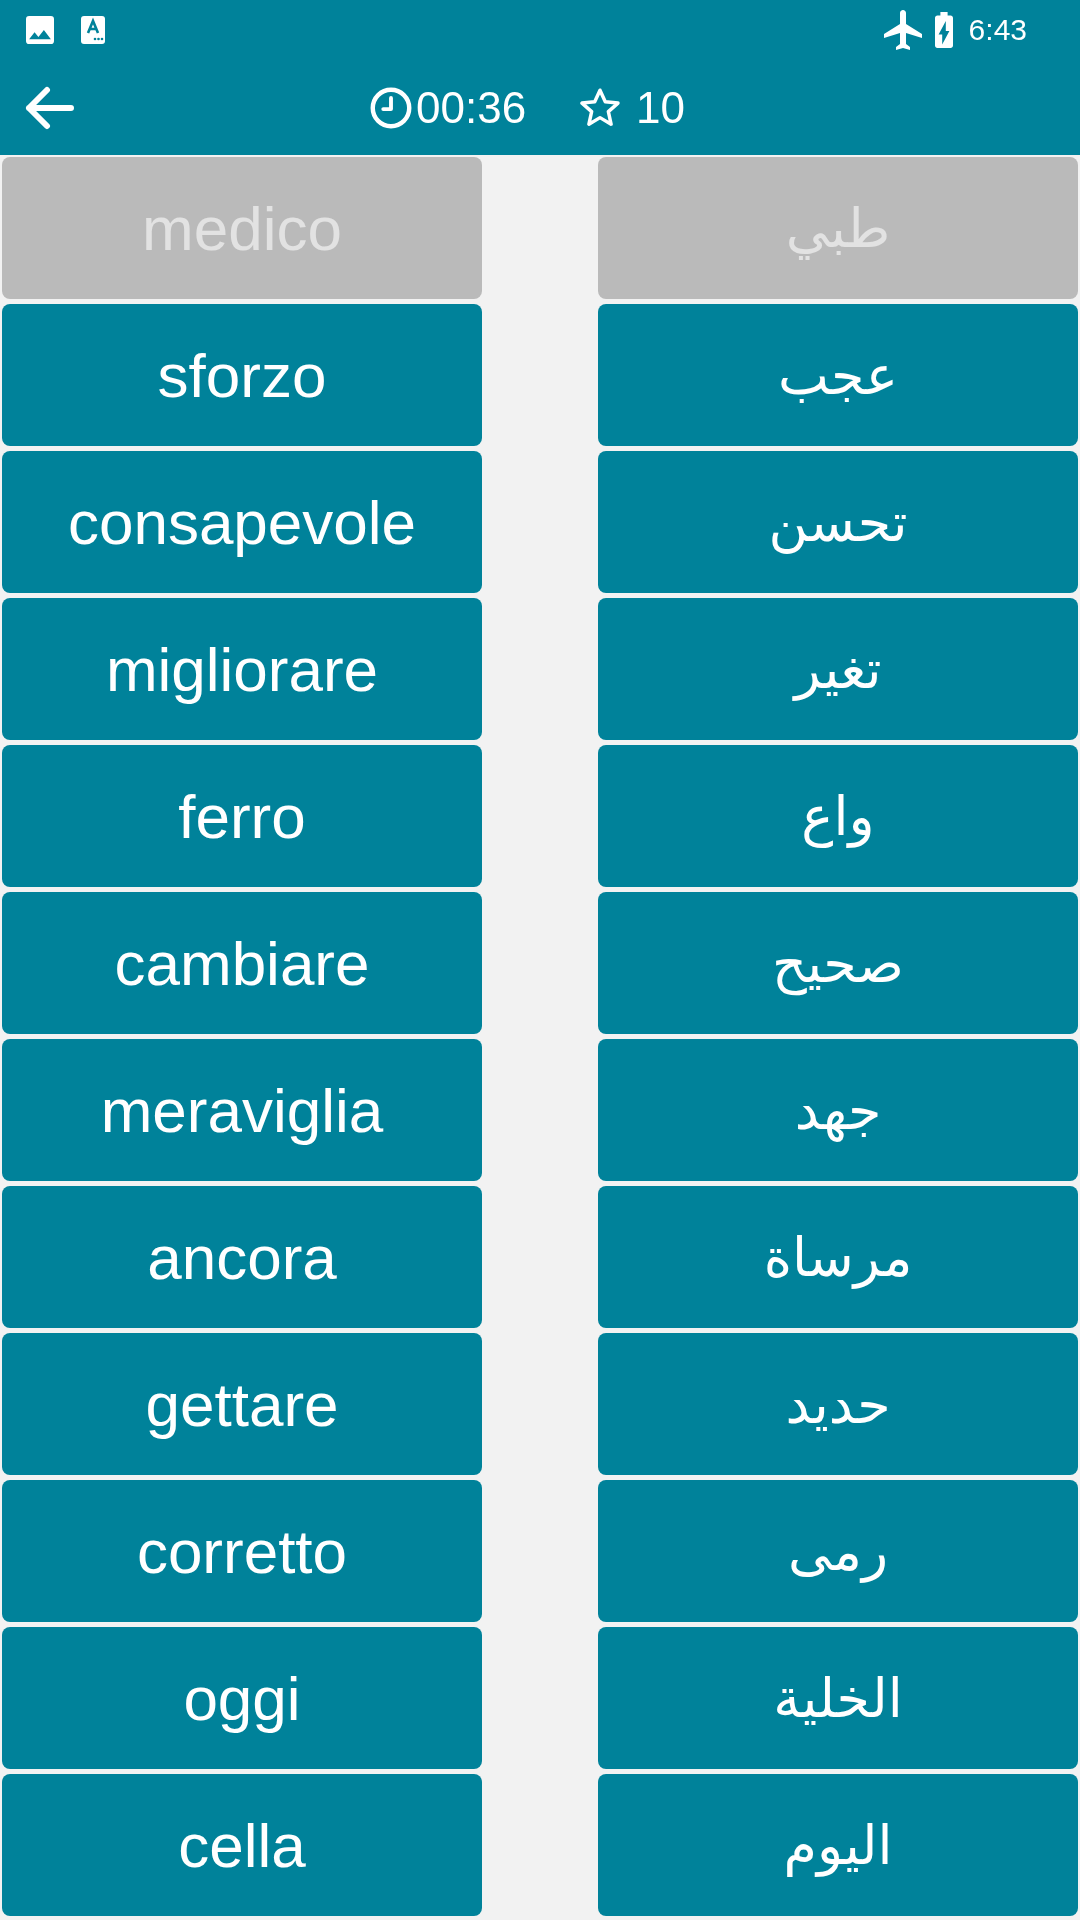 The image size is (1080, 1920). I want to click on back-arrow-icon, so click(50, 107).